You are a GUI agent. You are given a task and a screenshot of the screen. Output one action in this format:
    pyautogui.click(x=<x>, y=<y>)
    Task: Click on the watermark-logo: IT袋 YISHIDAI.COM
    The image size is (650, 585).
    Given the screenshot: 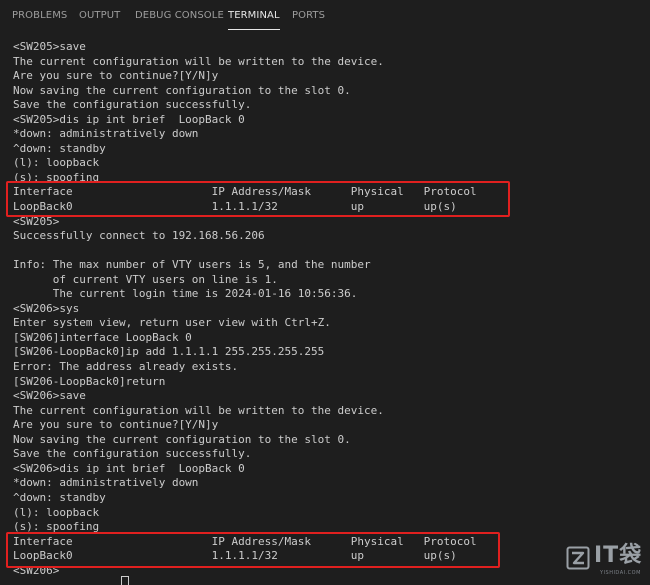 What is the action you would take?
    pyautogui.click(x=607, y=561)
    